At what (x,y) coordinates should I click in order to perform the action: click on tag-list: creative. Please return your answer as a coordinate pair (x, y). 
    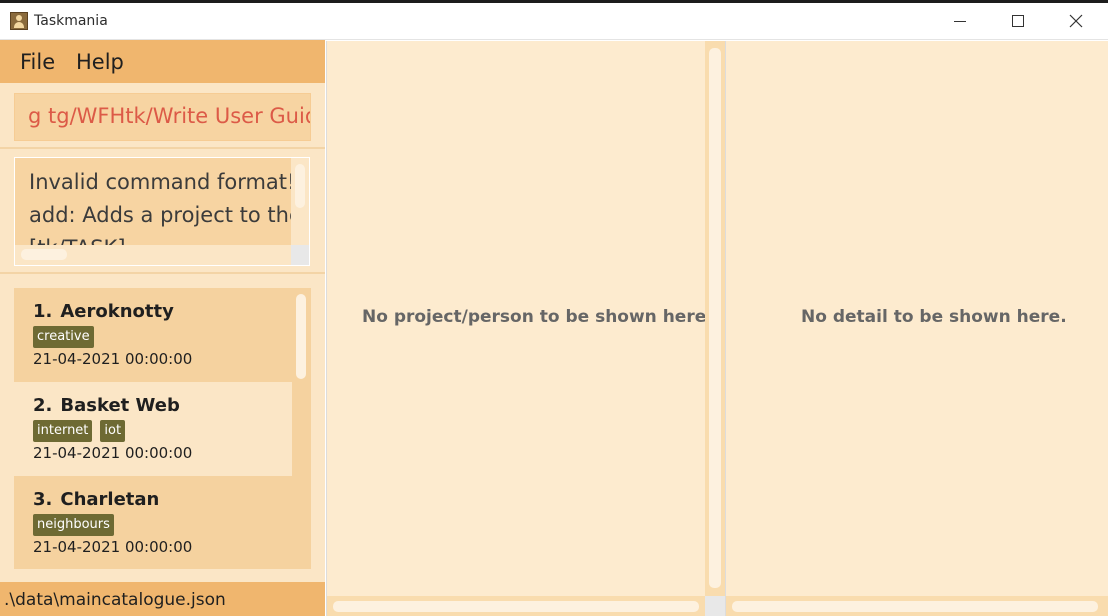
    Looking at the image, I should click on (63, 337).